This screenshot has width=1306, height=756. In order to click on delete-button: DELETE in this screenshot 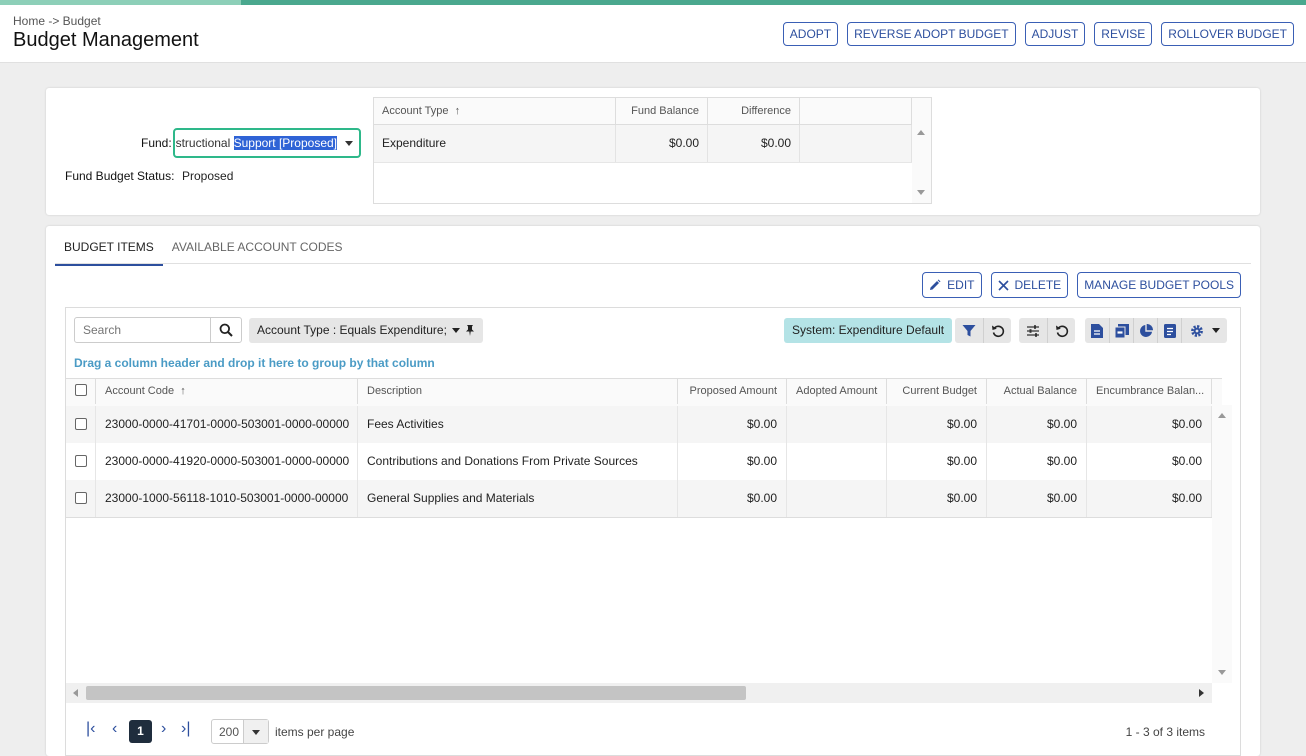, I will do `click(1029, 285)`.